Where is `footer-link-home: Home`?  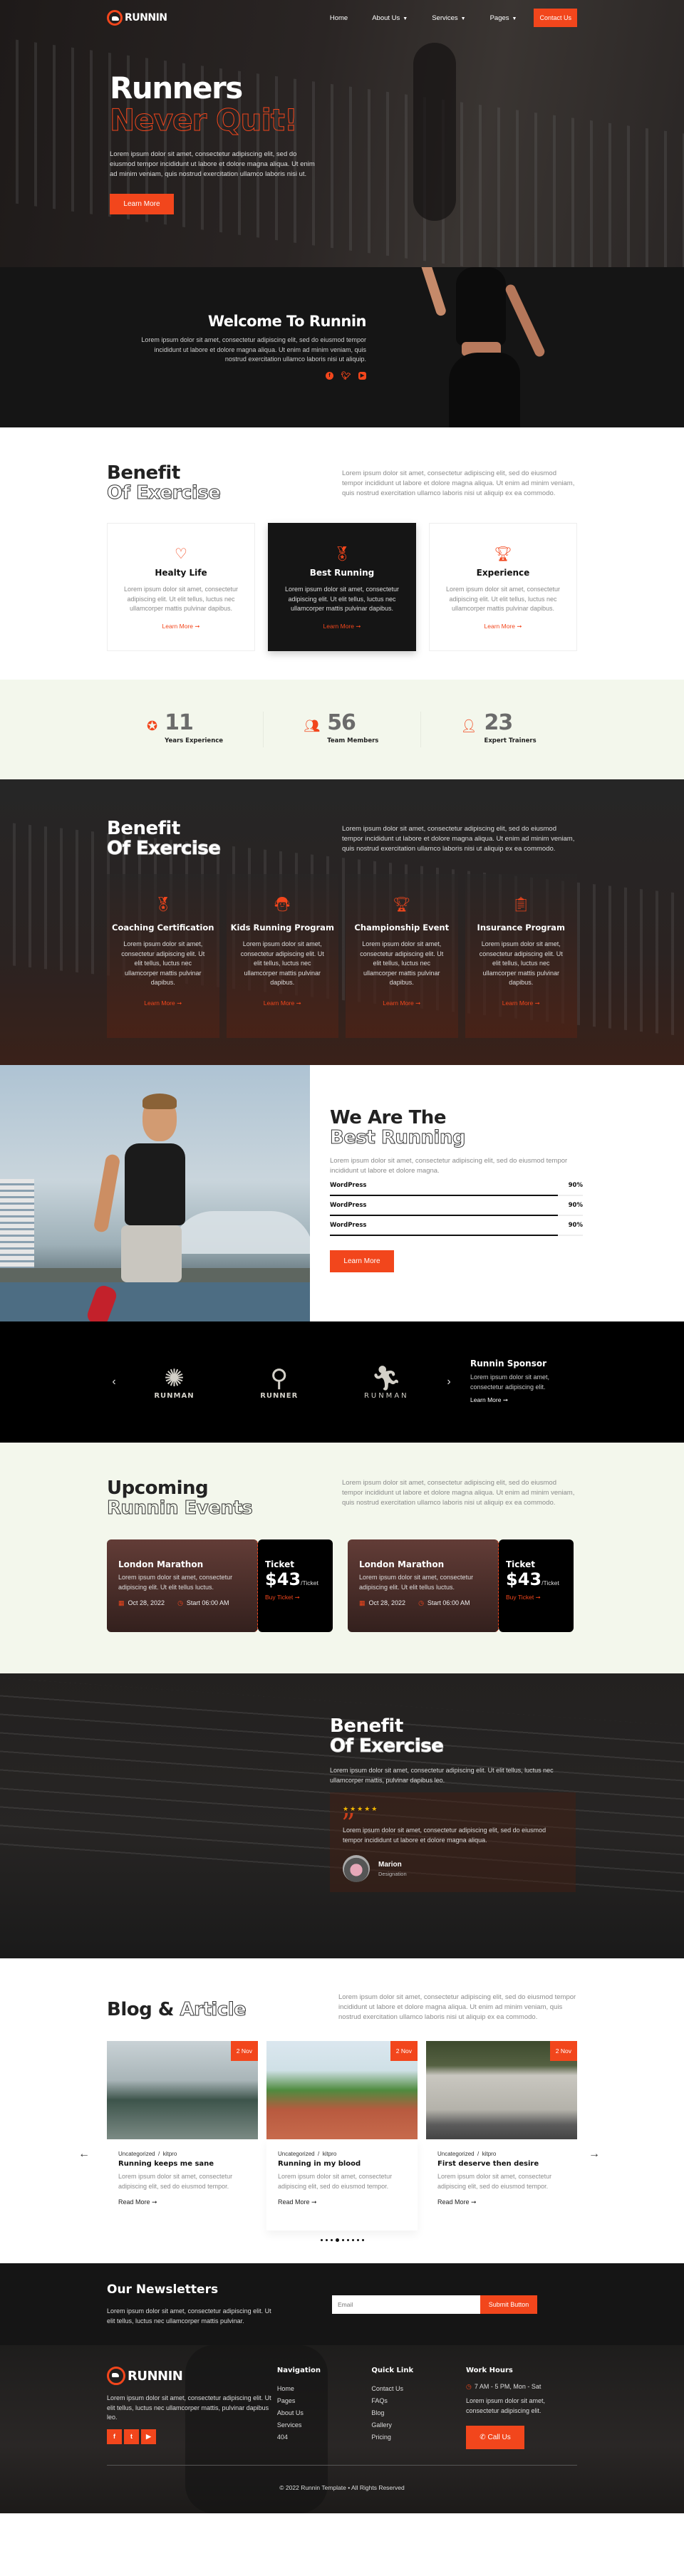 footer-link-home: Home is located at coordinates (324, 2389).